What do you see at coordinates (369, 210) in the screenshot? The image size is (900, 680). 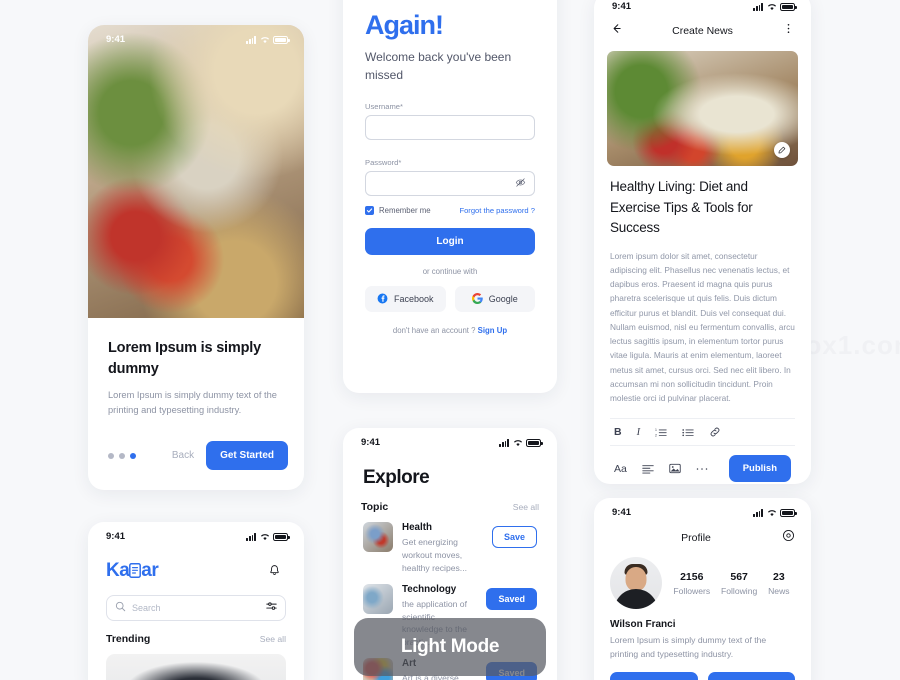 I see `checkbox-checked-icon` at bounding box center [369, 210].